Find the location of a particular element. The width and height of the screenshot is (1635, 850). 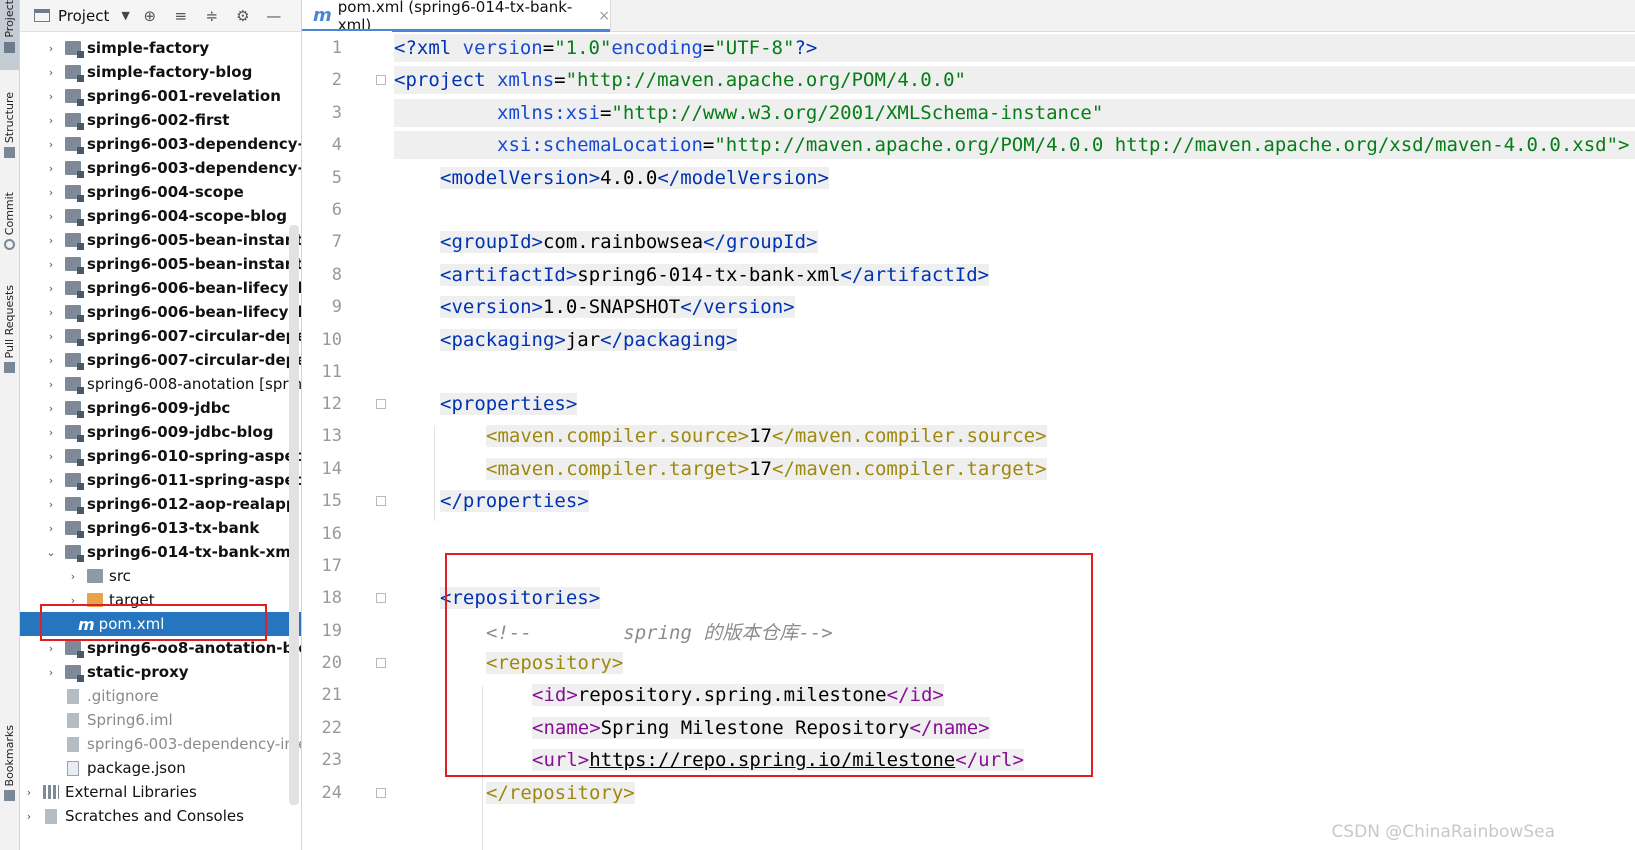

tree-item: › External Libraries is located at coordinates (160, 792).